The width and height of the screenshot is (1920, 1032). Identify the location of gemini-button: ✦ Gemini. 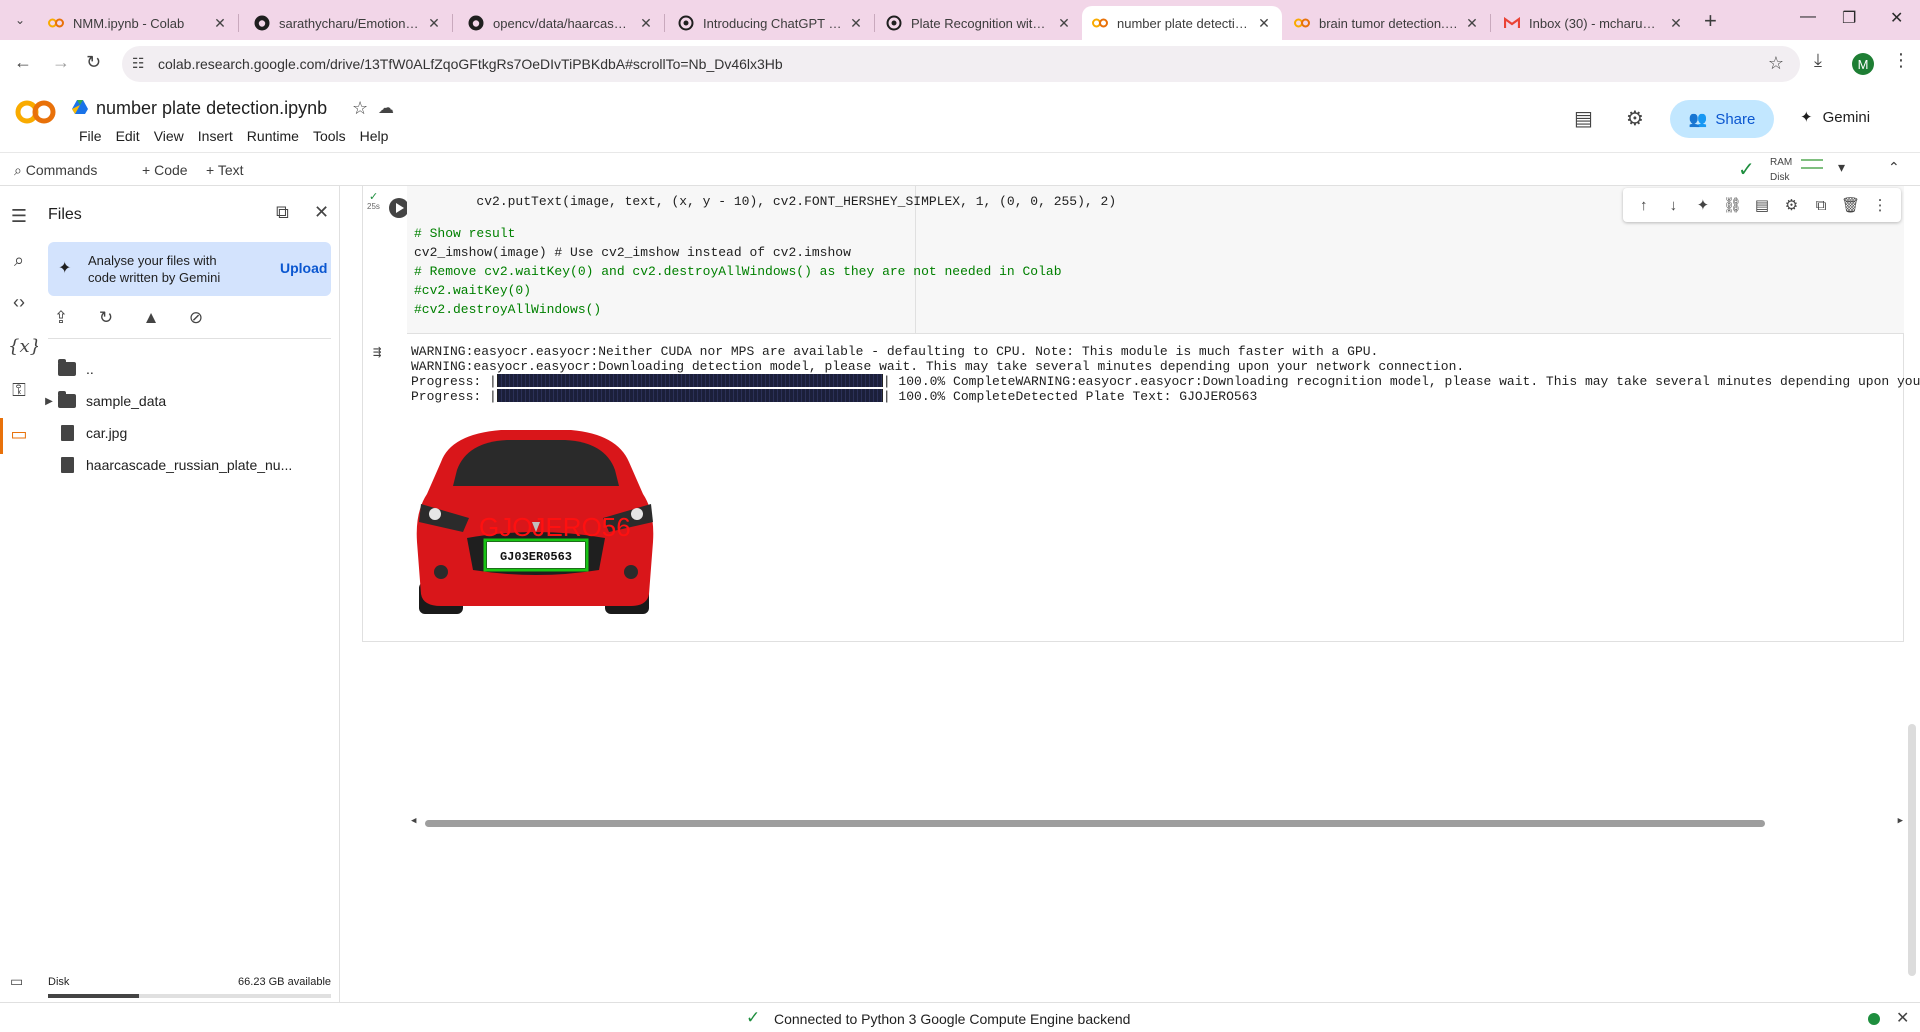
(1835, 117).